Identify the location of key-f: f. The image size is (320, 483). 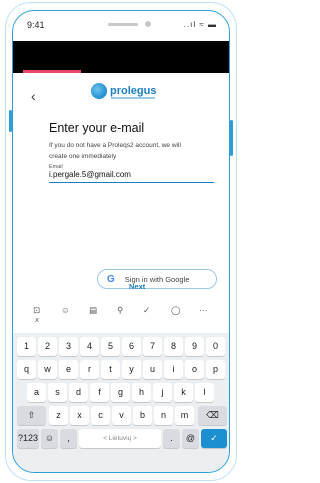
(99, 392).